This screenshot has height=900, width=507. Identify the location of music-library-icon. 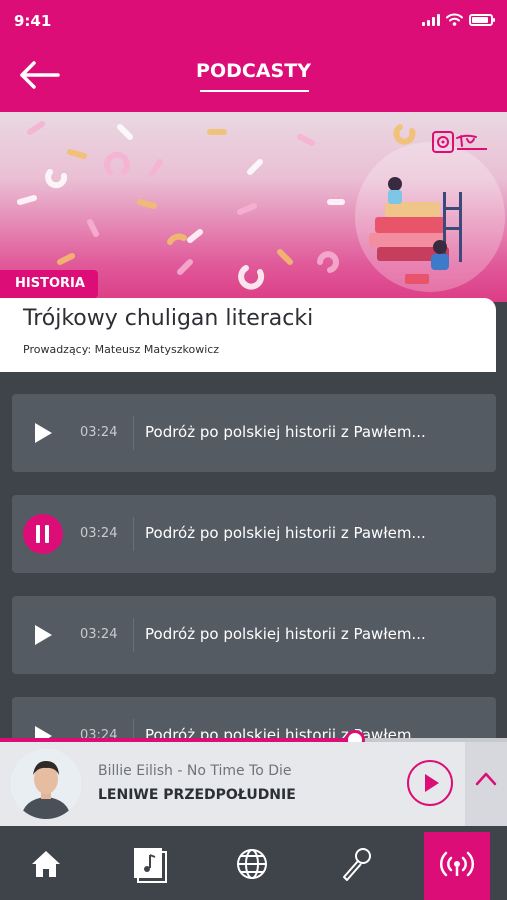
(150, 865).